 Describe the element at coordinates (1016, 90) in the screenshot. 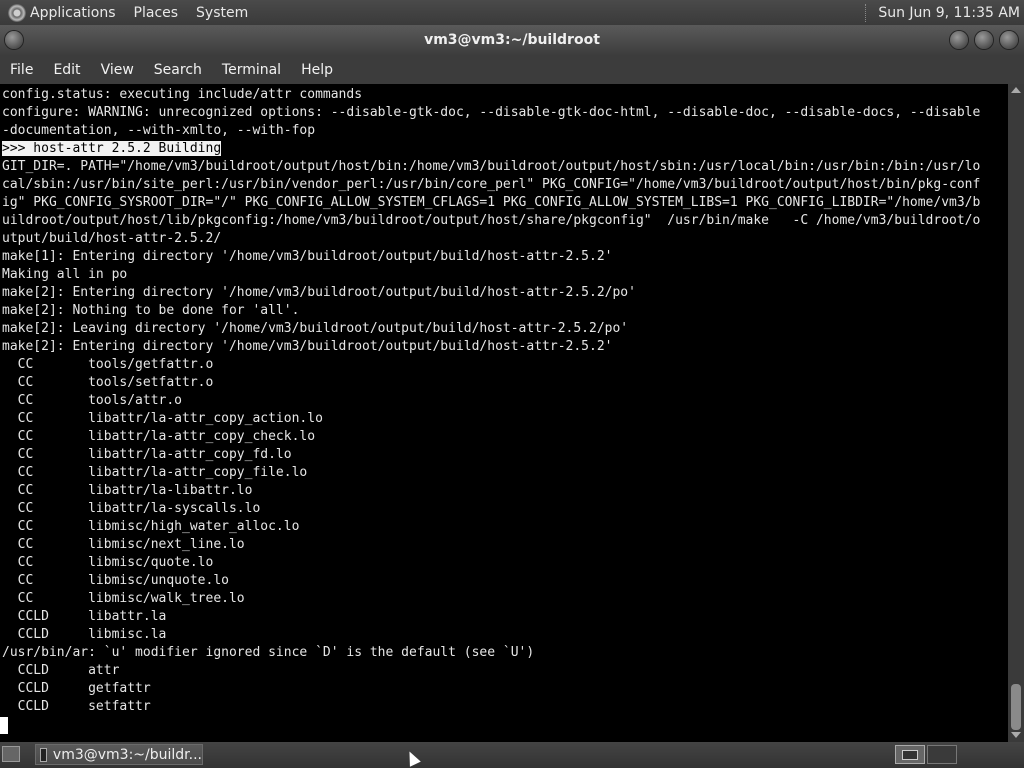

I see `scroll-up-arrow-icon` at that location.